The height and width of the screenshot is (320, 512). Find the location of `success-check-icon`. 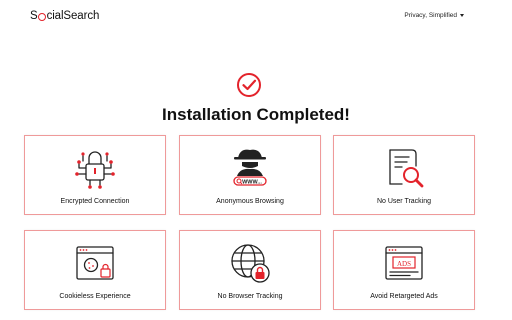

success-check-icon is located at coordinates (249, 85).